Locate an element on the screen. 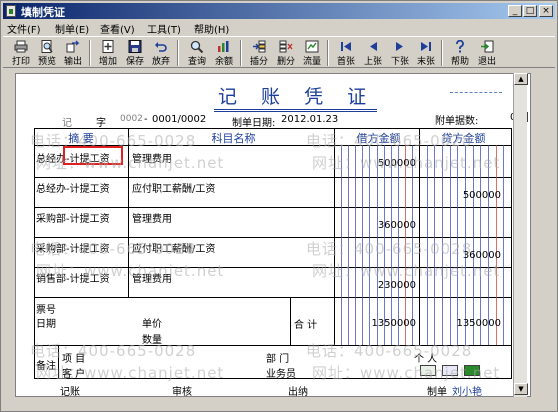  attach-label: 附单据数: is located at coordinates (457, 121).